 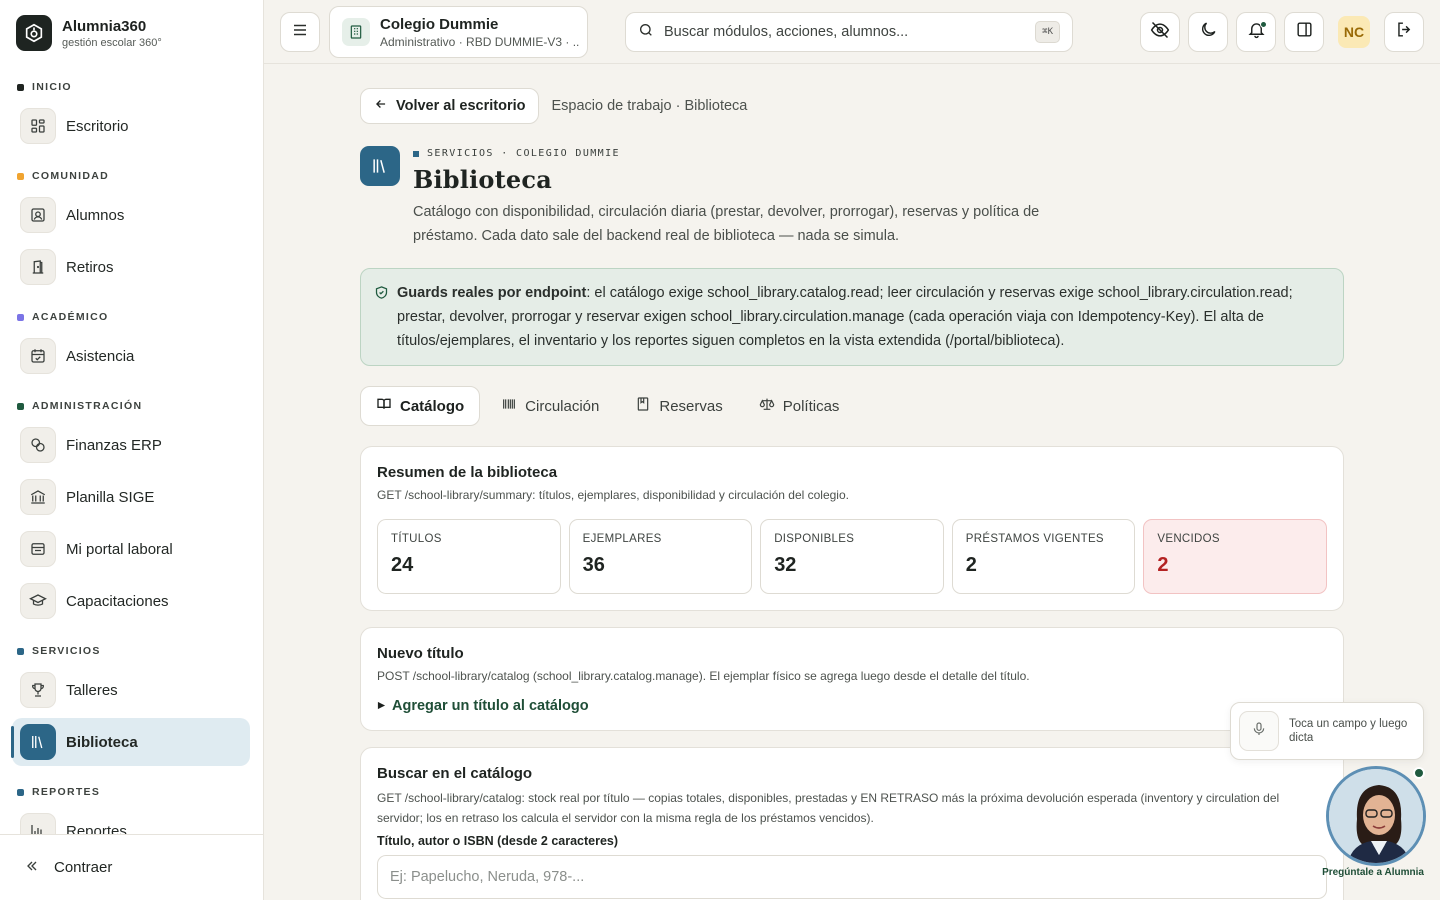 What do you see at coordinates (131, 820) in the screenshot?
I see `sidebar-item-reportes: Reportes` at bounding box center [131, 820].